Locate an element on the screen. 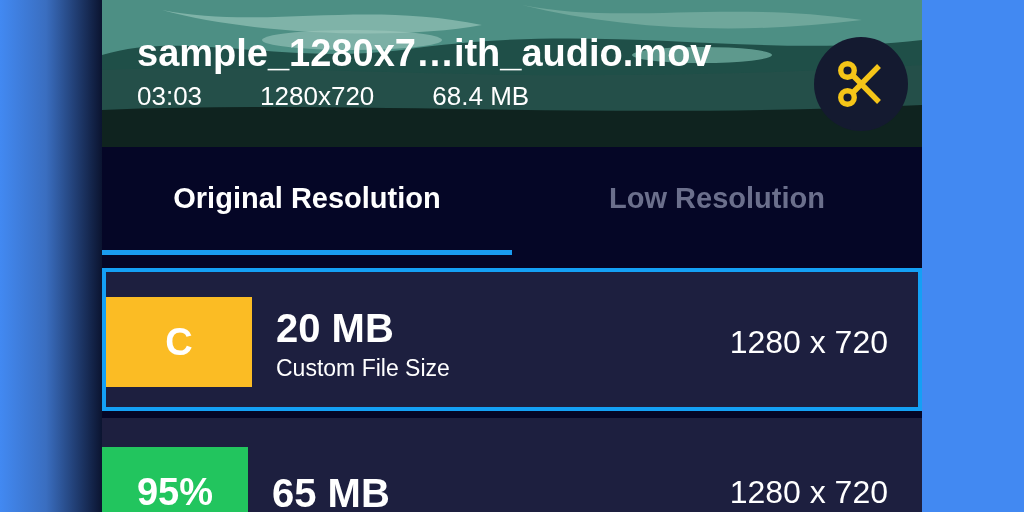  option-description: Custom File Size is located at coordinates (363, 368).